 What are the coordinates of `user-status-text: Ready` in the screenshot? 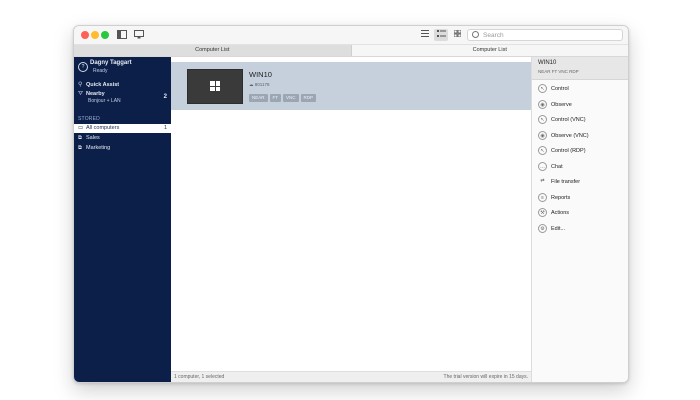 It's located at (100, 71).